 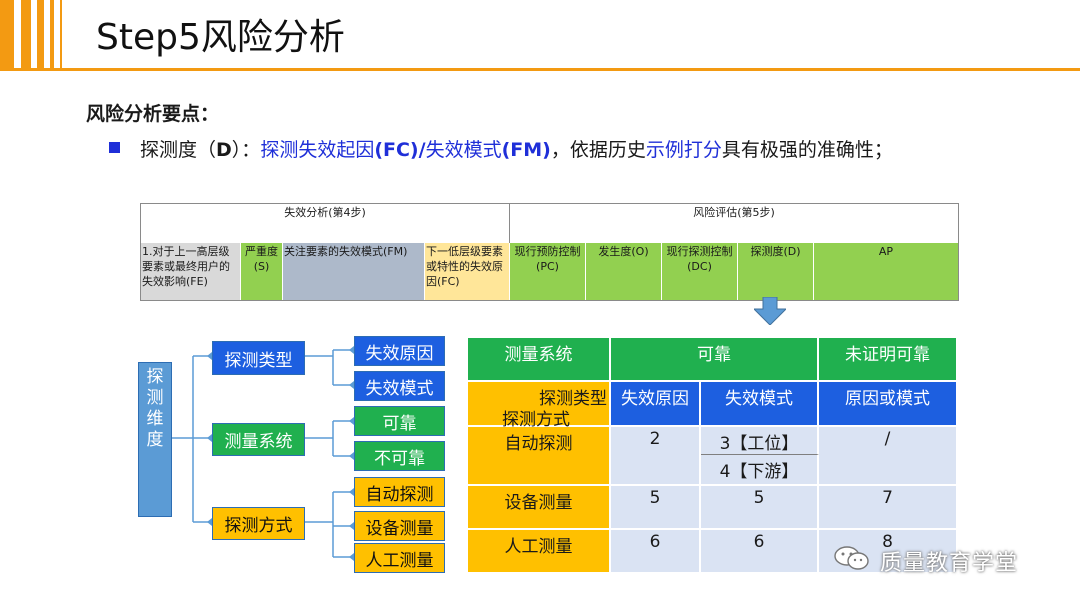 I want to click on th-cause-or-mode: 原因或模式, so click(x=888, y=404).